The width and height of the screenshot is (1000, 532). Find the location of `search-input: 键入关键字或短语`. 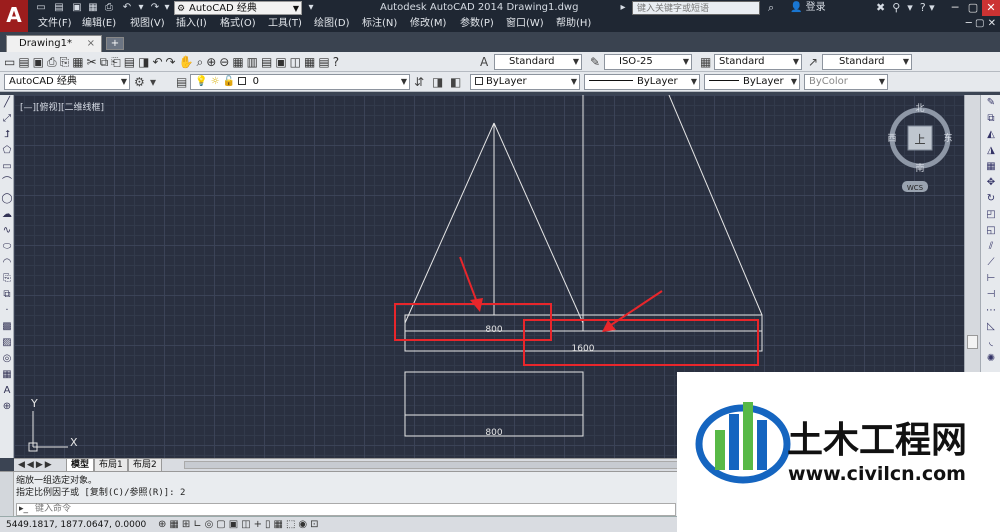

search-input: 键入关键字或短语 is located at coordinates (696, 8).